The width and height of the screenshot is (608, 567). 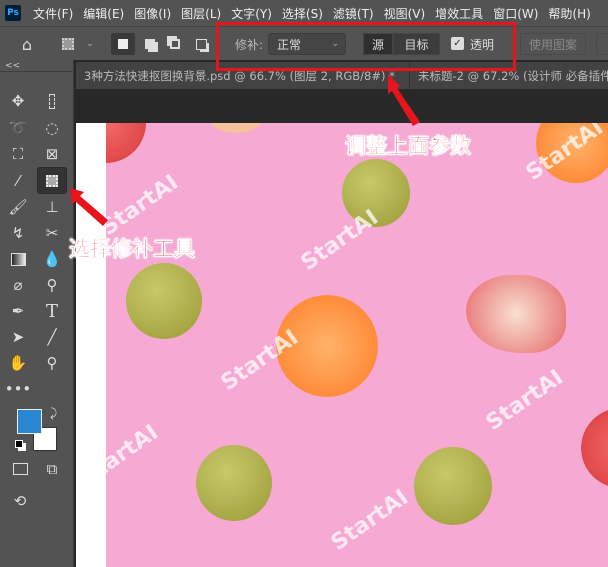 What do you see at coordinates (404, 100) in the screenshot?
I see `arrow-up-icon` at bounding box center [404, 100].